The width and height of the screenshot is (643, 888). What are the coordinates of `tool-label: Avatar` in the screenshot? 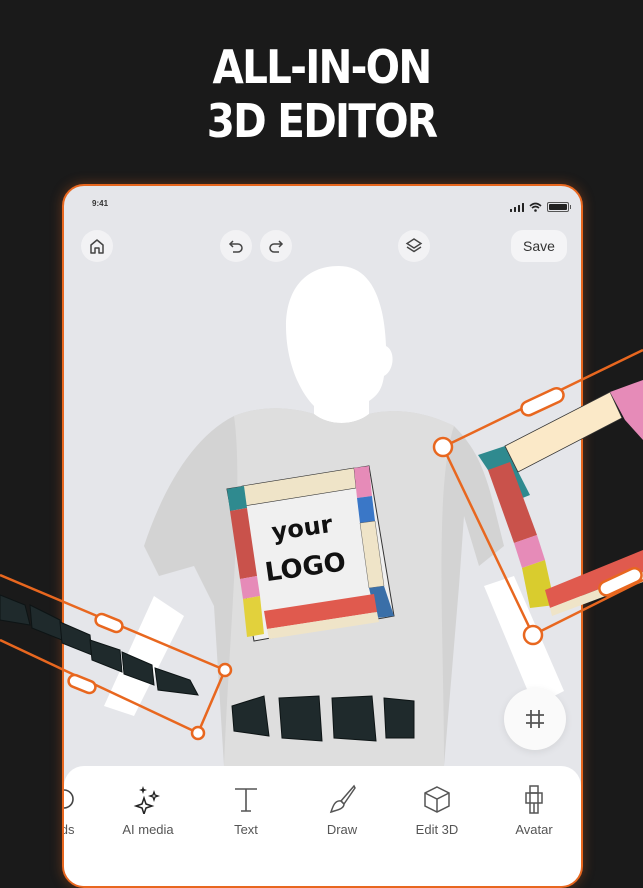 It's located at (534, 829).